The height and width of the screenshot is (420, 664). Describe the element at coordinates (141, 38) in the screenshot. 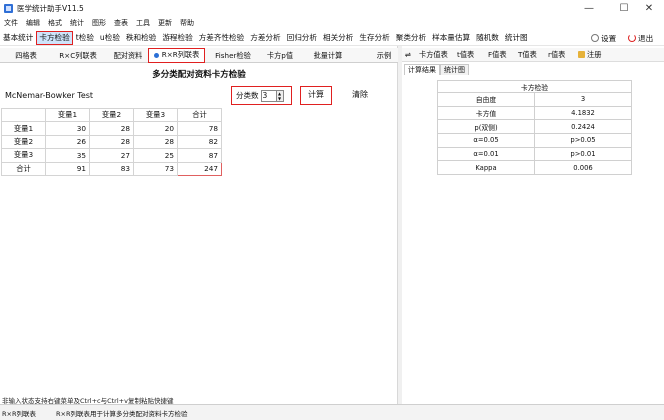

I see `main-tab-rank-sum: 秩和检验` at that location.